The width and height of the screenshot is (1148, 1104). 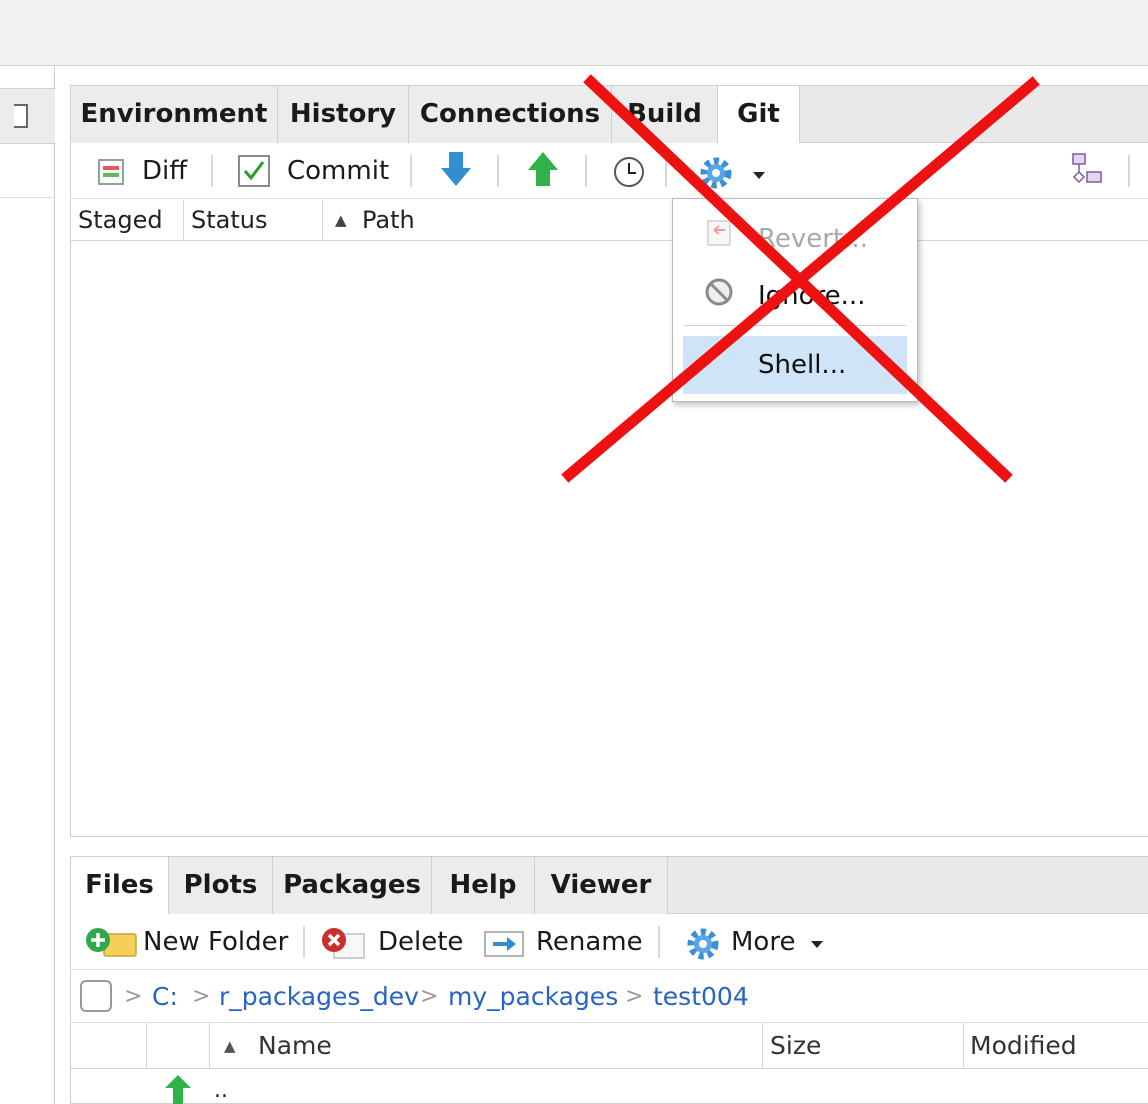 I want to click on tab-viewer: Viewer, so click(x=601, y=885).